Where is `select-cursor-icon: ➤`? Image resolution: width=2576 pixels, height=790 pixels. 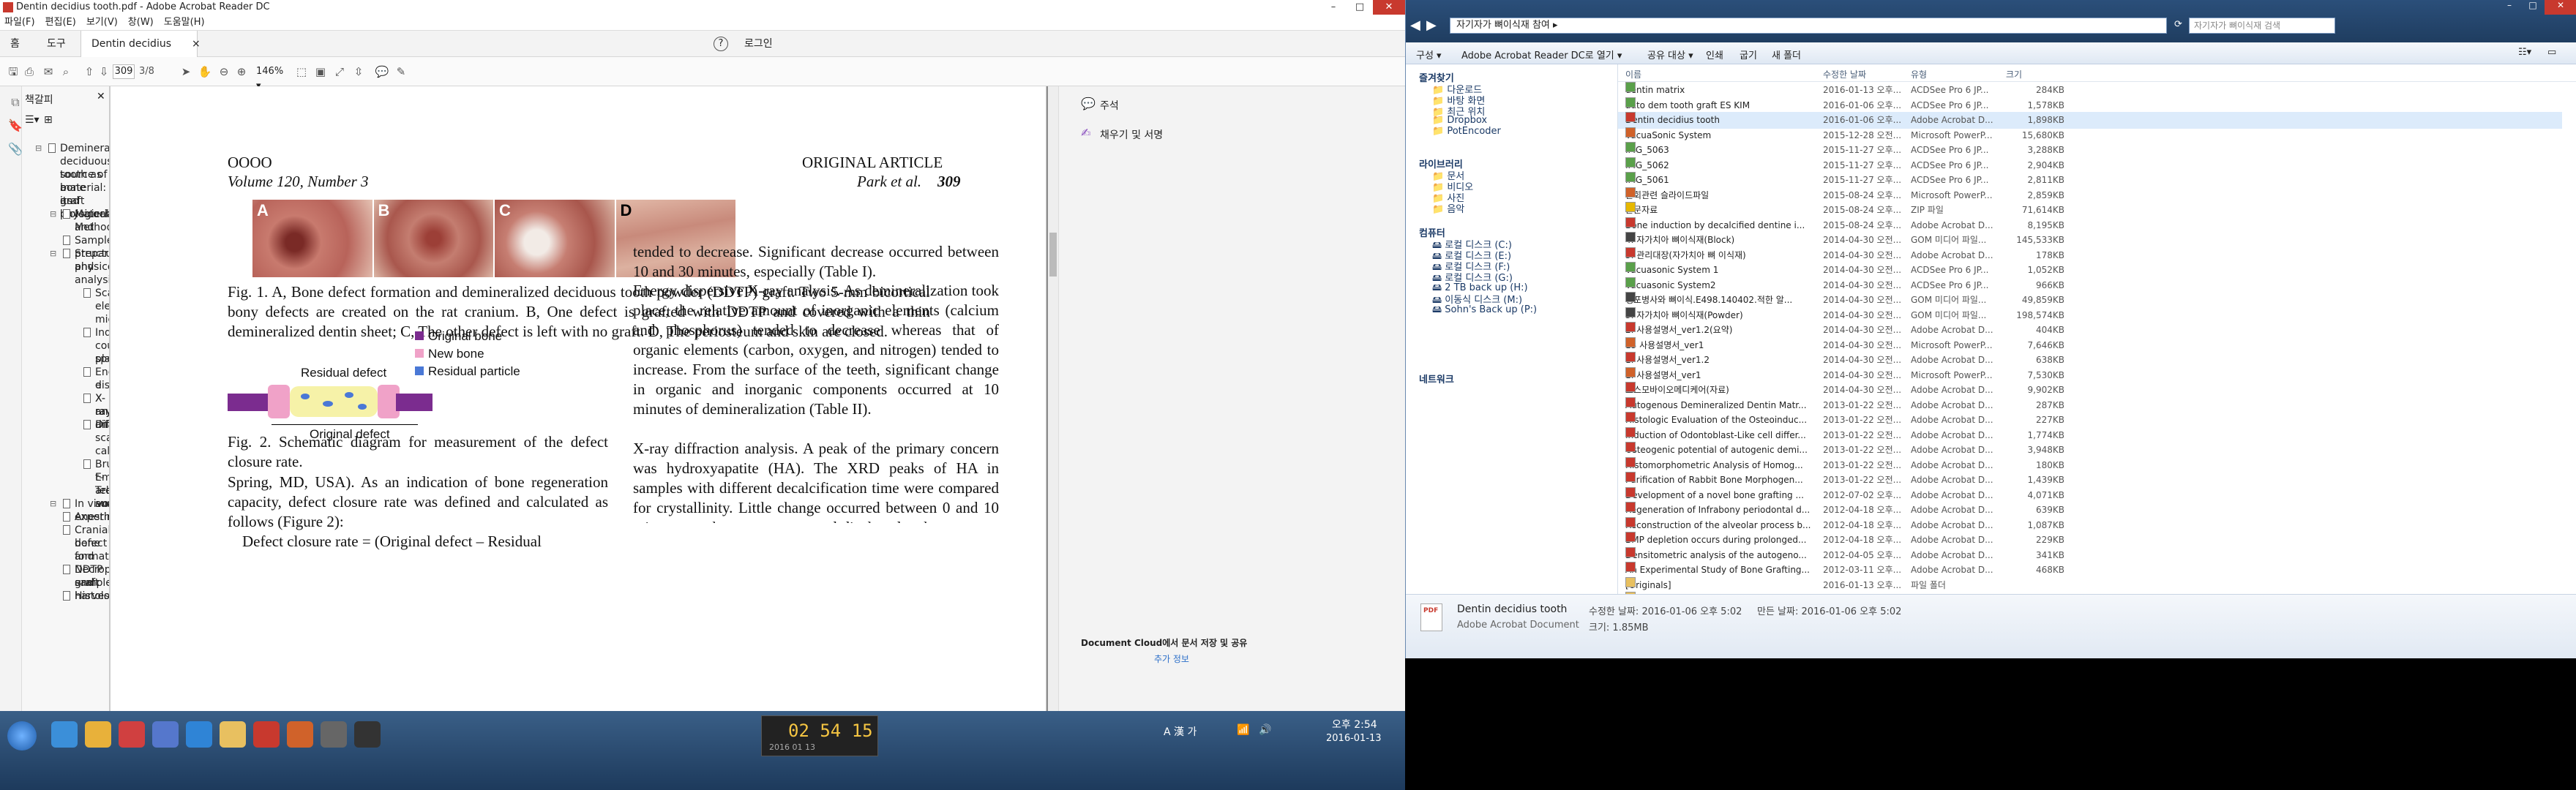
select-cursor-icon: ➤ is located at coordinates (186, 71).